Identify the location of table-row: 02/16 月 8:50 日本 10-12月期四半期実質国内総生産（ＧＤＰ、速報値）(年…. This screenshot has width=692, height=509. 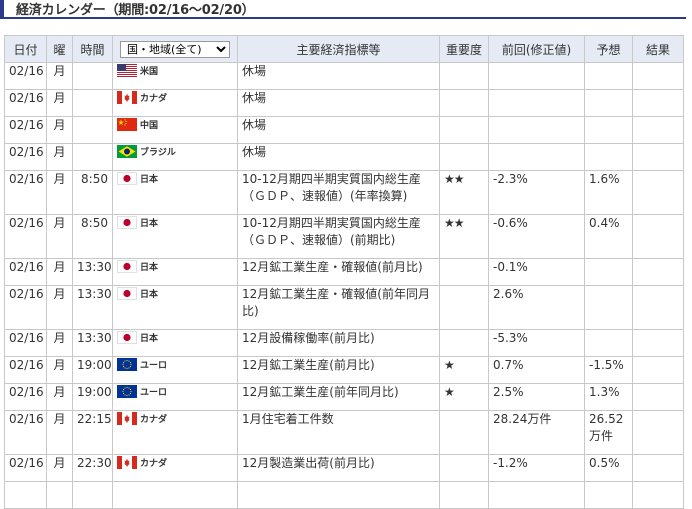
(344, 192).